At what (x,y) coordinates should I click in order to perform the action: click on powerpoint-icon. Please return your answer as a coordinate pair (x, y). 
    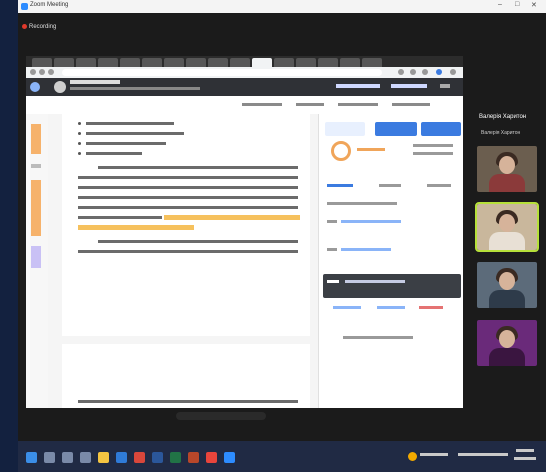
    Looking at the image, I should click on (193, 457).